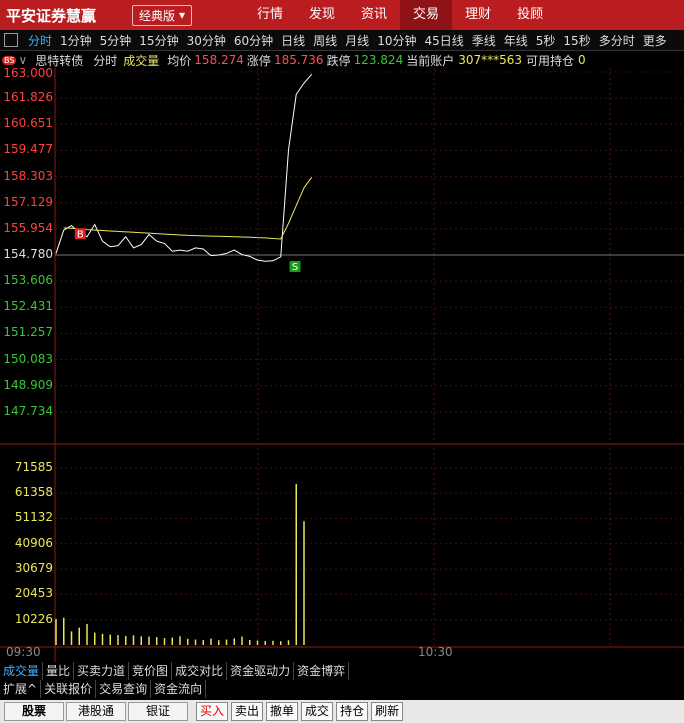 The height and width of the screenshot is (723, 684). What do you see at coordinates (59, 671) in the screenshot?
I see `indicator-tab-1: 量比` at bounding box center [59, 671].